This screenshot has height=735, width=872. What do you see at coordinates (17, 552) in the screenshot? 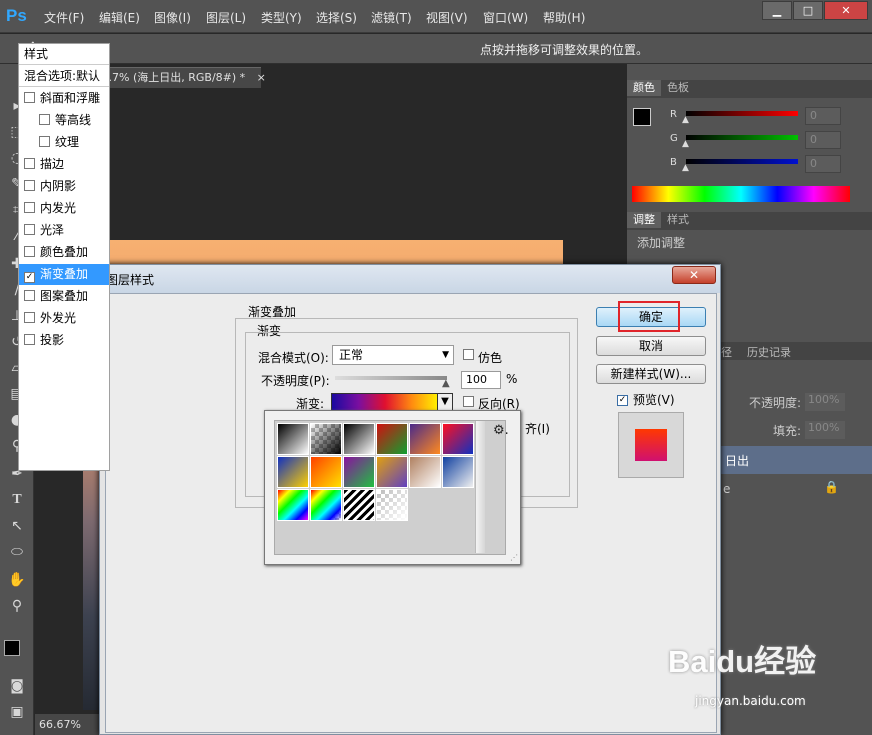
I see `ellipse-tool-icon: ⬭` at bounding box center [17, 552].